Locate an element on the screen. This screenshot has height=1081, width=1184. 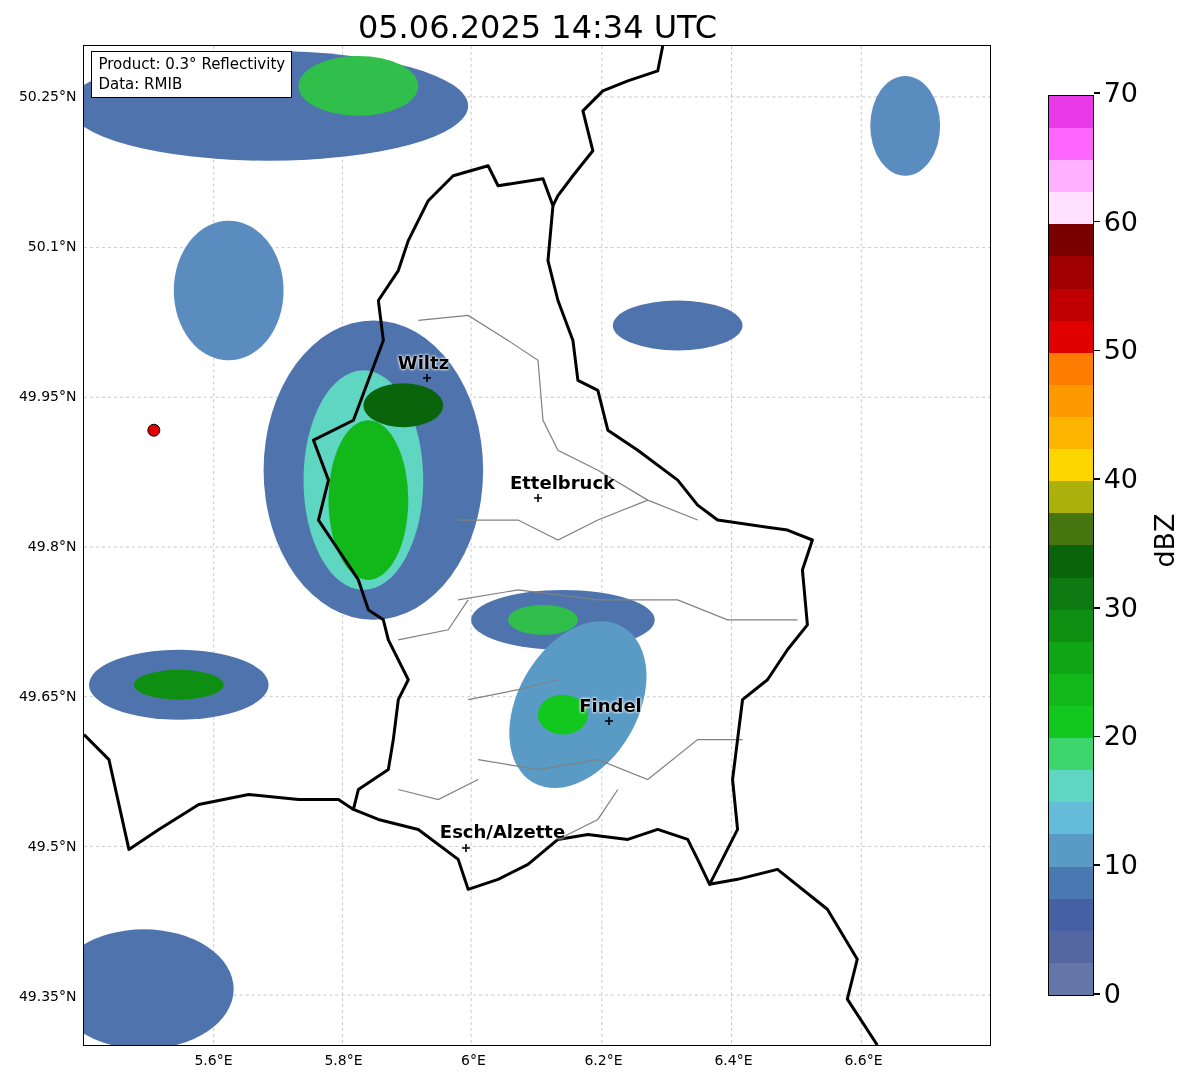
tick-mark is located at coordinates (1096, 93).